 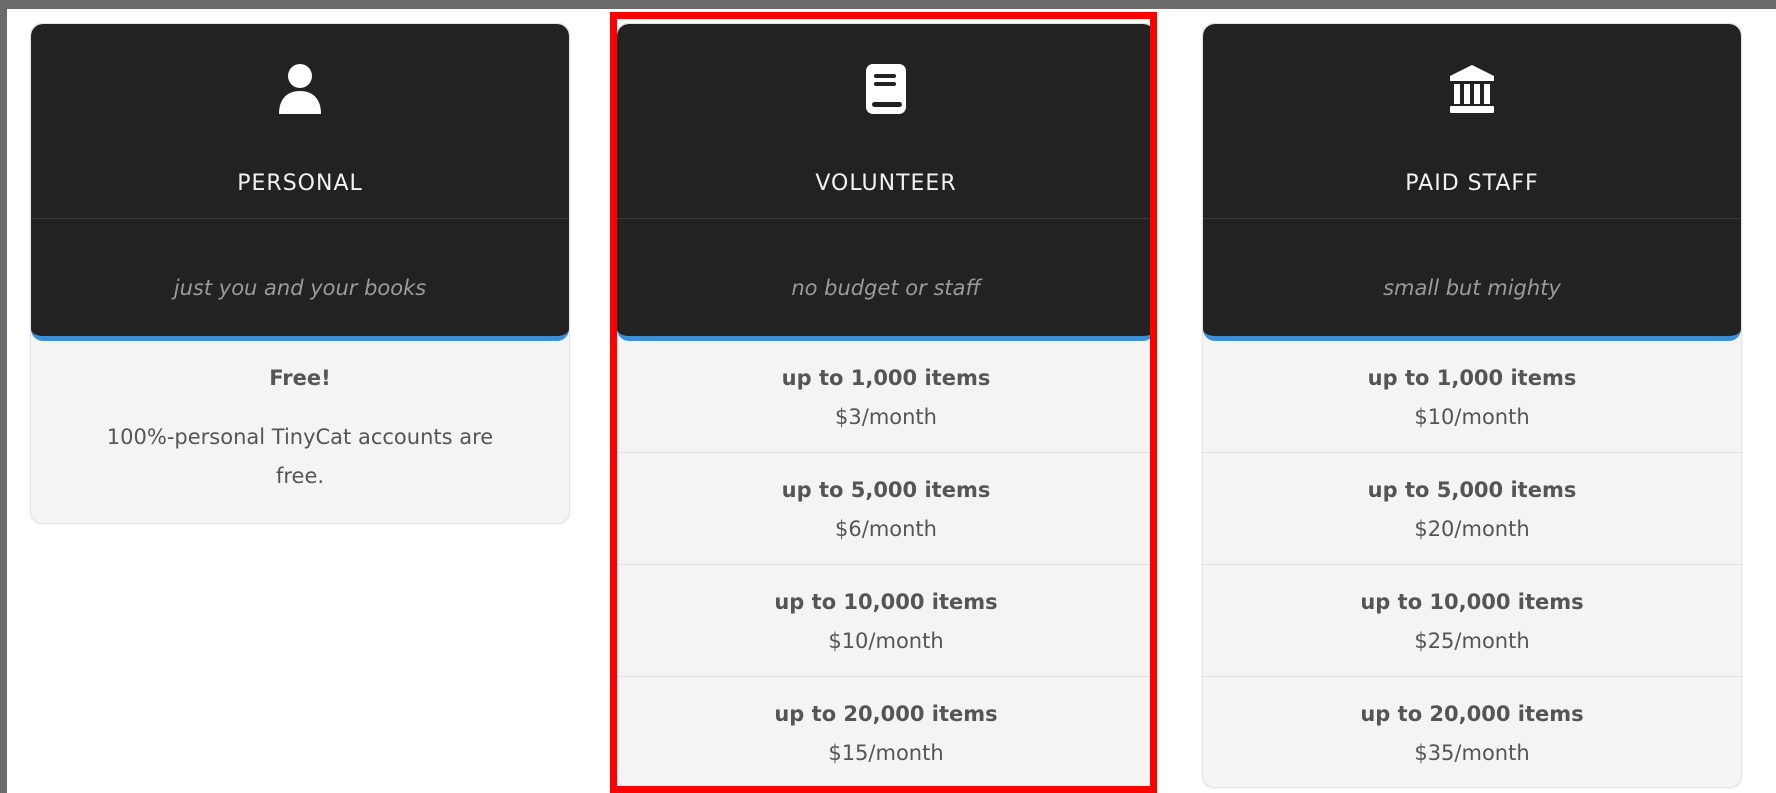 I want to click on tier-items: up to 5,000 items, so click(x=1472, y=490).